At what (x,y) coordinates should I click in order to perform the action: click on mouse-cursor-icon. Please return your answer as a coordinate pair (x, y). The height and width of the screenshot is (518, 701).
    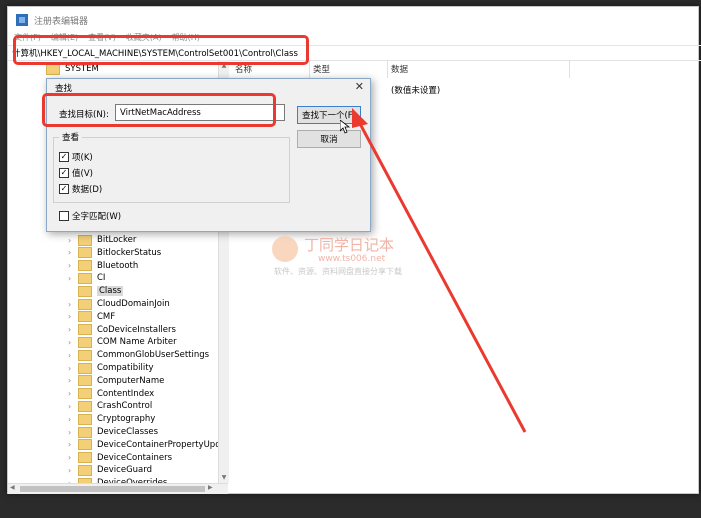
    Looking at the image, I should click on (345, 127).